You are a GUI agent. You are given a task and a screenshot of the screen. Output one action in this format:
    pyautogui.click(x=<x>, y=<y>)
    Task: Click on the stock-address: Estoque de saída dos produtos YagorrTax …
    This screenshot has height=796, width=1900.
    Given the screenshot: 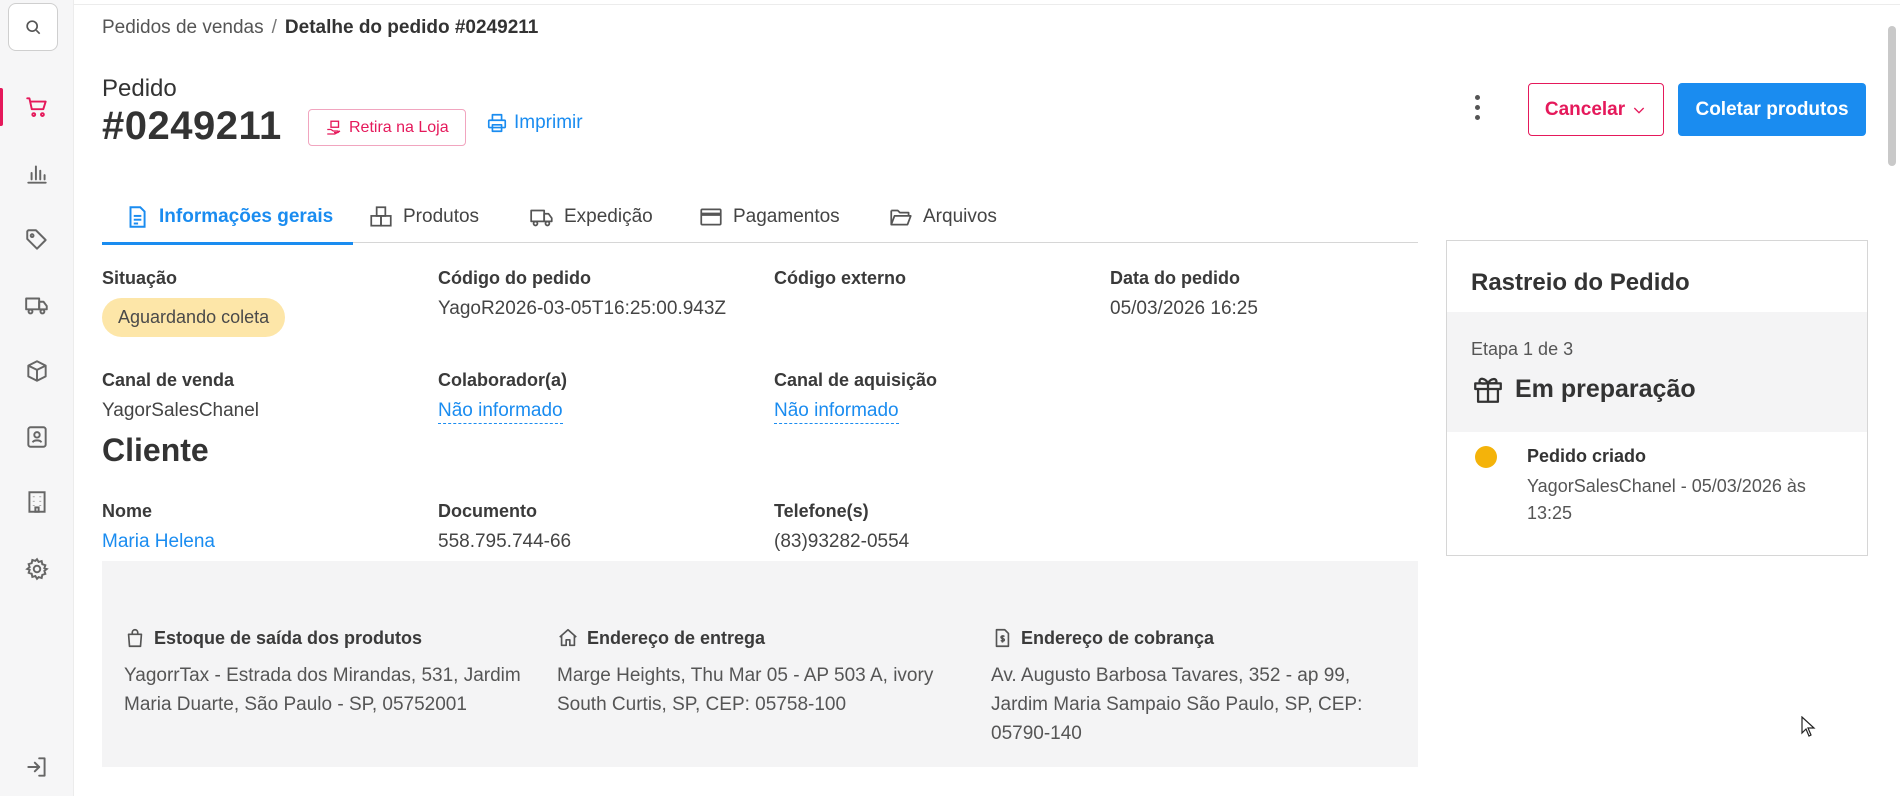 What is the action you would take?
    pyautogui.click(x=334, y=673)
    